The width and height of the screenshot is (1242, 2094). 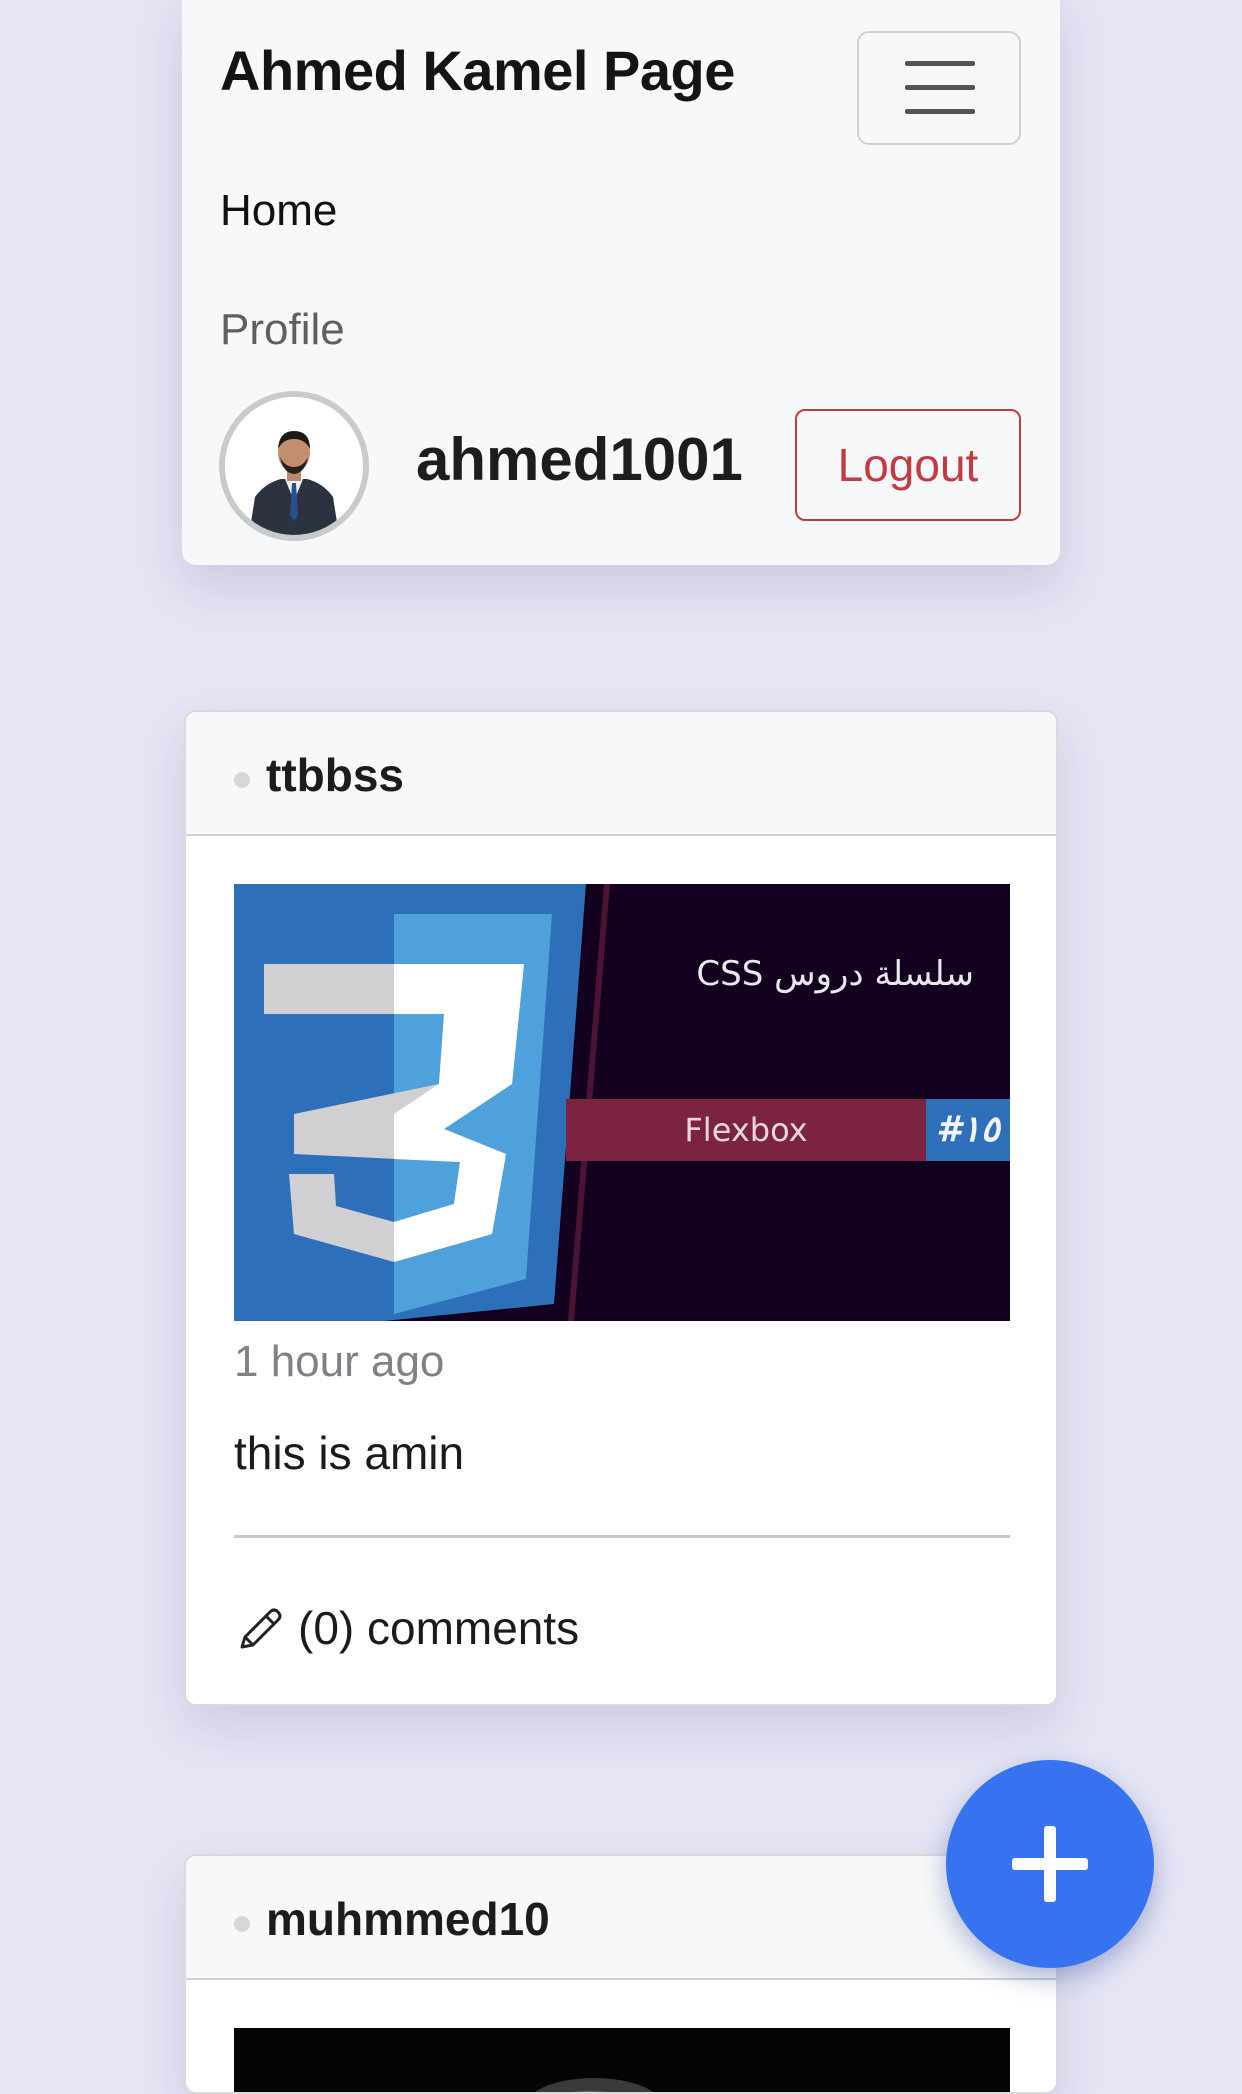 I want to click on plus-icon-bar, so click(x=1050, y=1864).